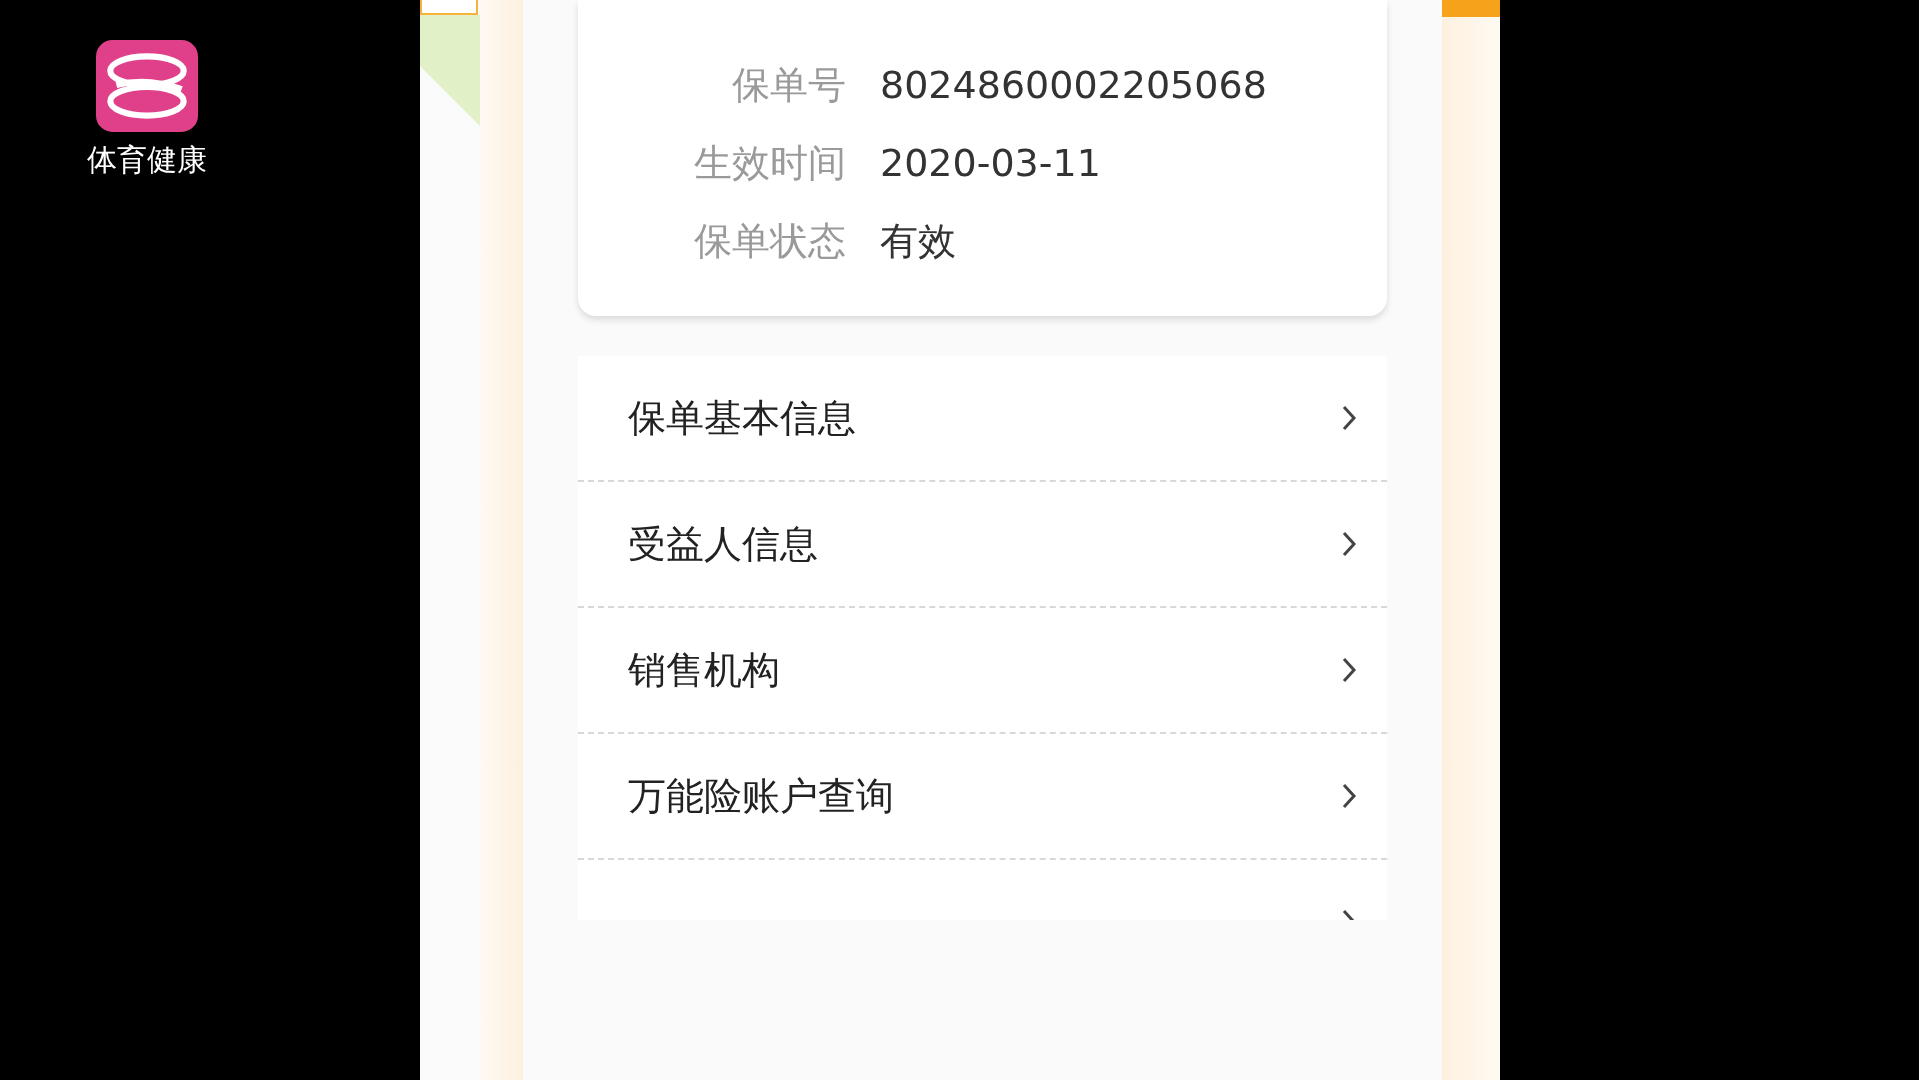 This screenshot has height=1080, width=1919. What do you see at coordinates (982, 797) in the screenshot?
I see `menu-item: 万能险账户查询` at bounding box center [982, 797].